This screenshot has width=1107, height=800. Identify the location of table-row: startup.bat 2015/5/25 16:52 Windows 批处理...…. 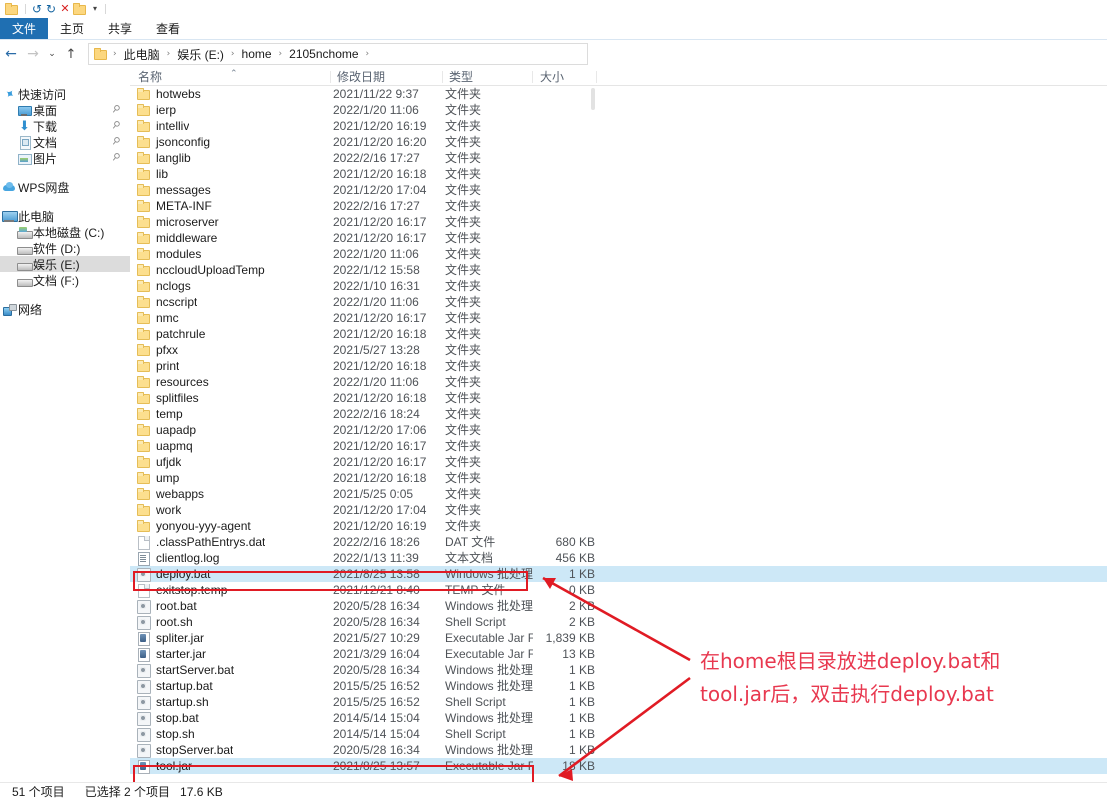
(618, 686).